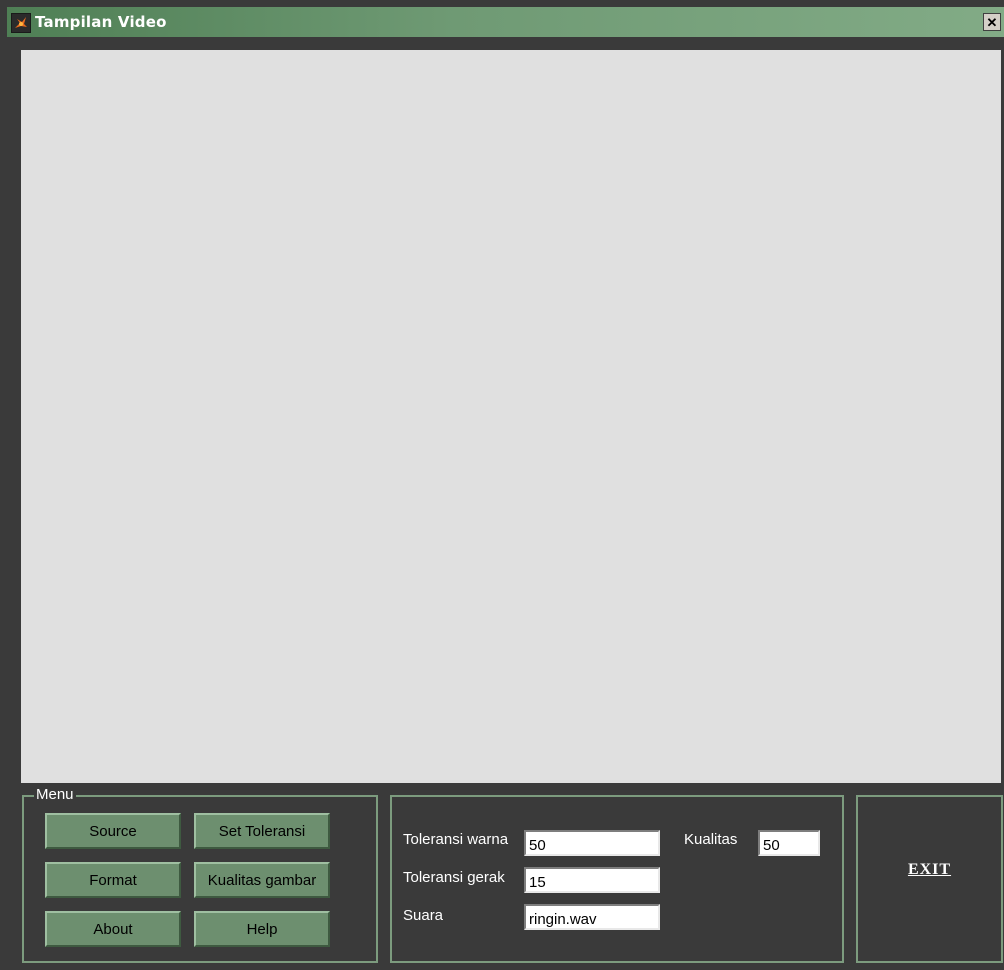 The image size is (1004, 970). What do you see at coordinates (592, 880) in the screenshot?
I see `toleransi-gerak-field` at bounding box center [592, 880].